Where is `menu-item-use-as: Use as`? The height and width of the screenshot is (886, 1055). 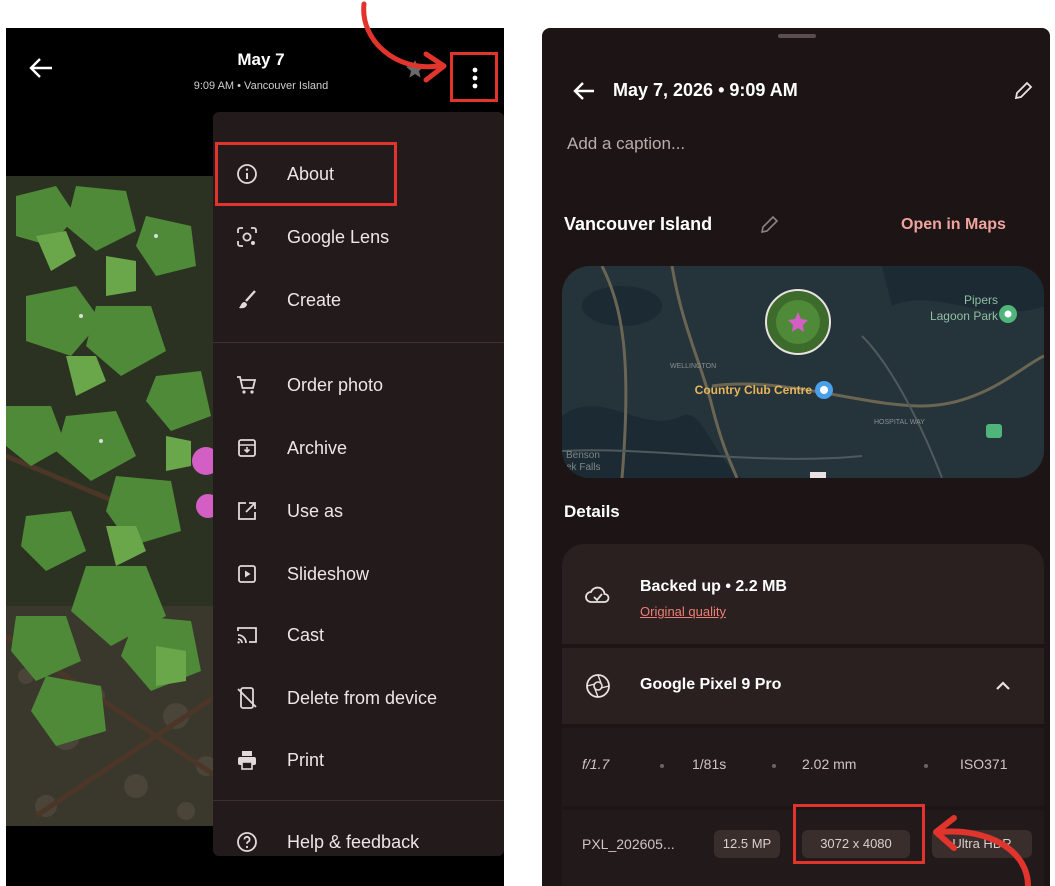 menu-item-use-as: Use as is located at coordinates (358, 511).